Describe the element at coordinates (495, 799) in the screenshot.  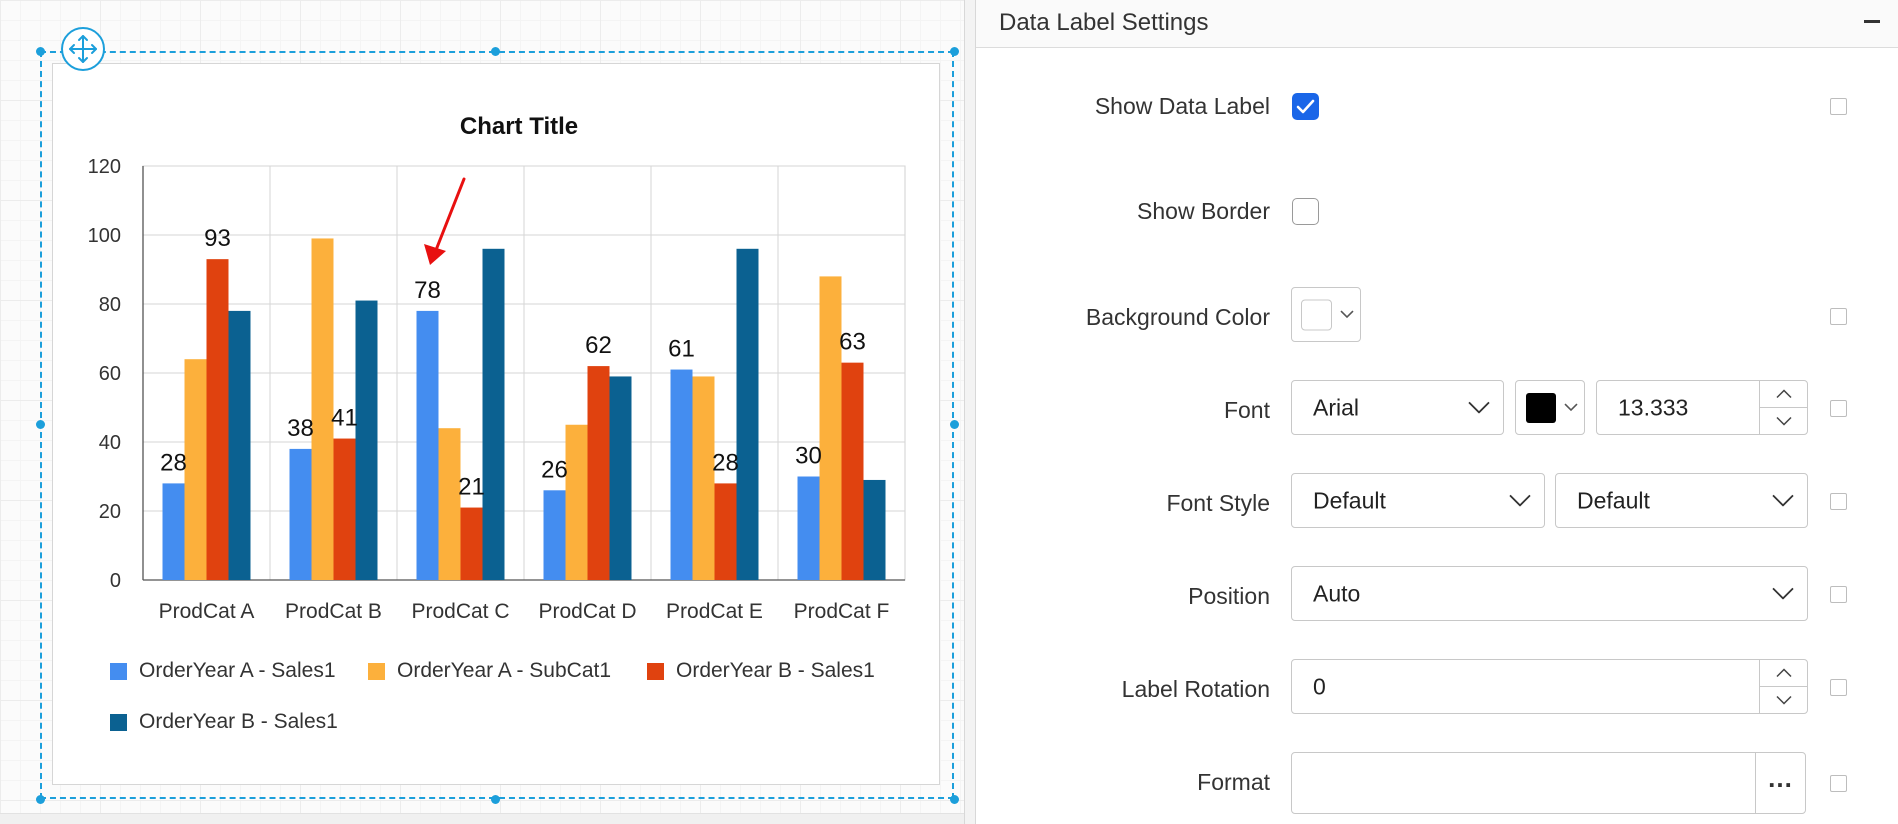
I see `resize-handle-bottom` at that location.